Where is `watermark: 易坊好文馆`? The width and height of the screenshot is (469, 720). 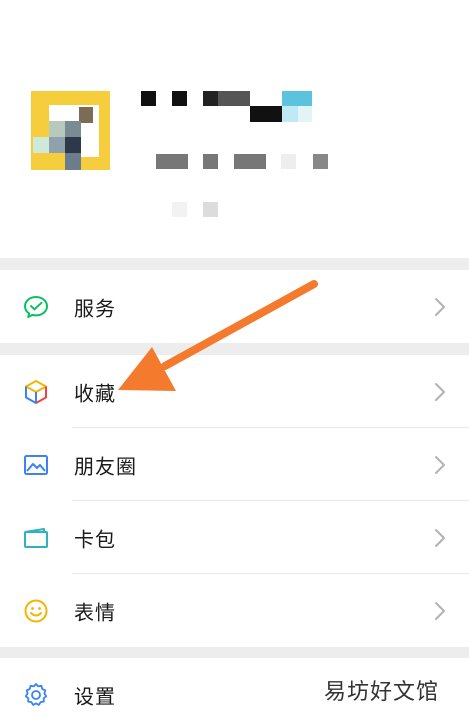 watermark: 易坊好文馆 is located at coordinates (381, 690).